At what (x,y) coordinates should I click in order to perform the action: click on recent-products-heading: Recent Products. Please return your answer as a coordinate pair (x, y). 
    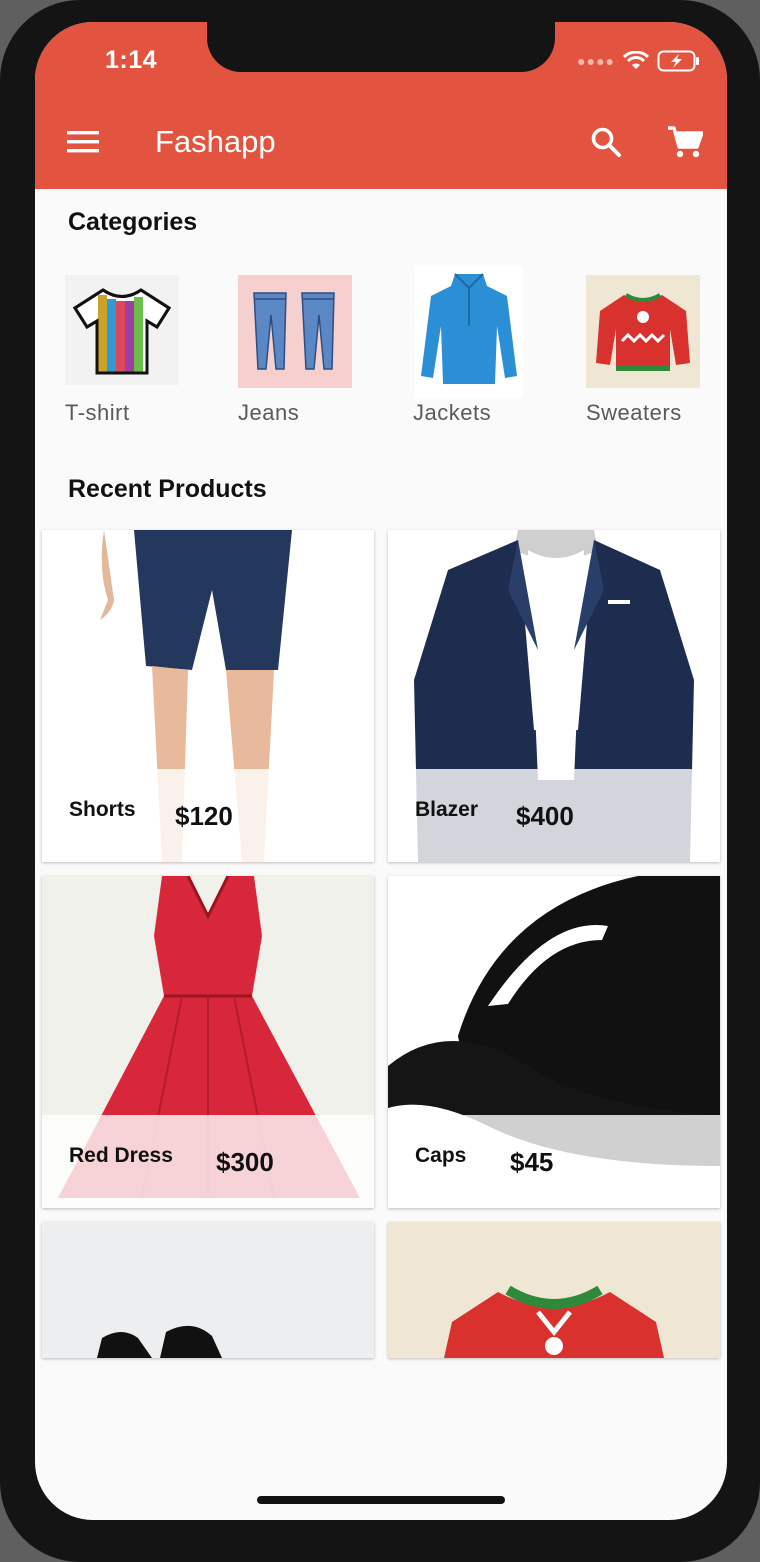
    Looking at the image, I should click on (167, 489).